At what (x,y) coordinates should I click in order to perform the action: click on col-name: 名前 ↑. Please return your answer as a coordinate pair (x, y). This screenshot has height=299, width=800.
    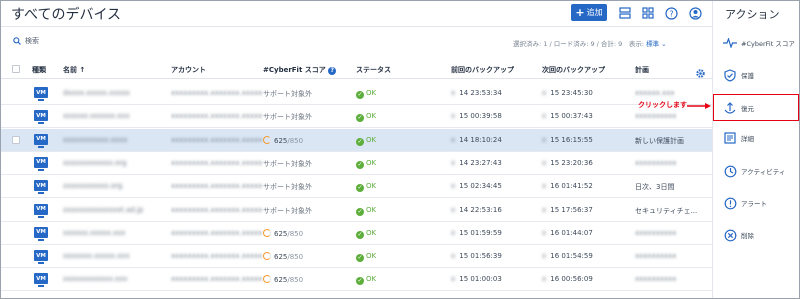
    Looking at the image, I should click on (74, 70).